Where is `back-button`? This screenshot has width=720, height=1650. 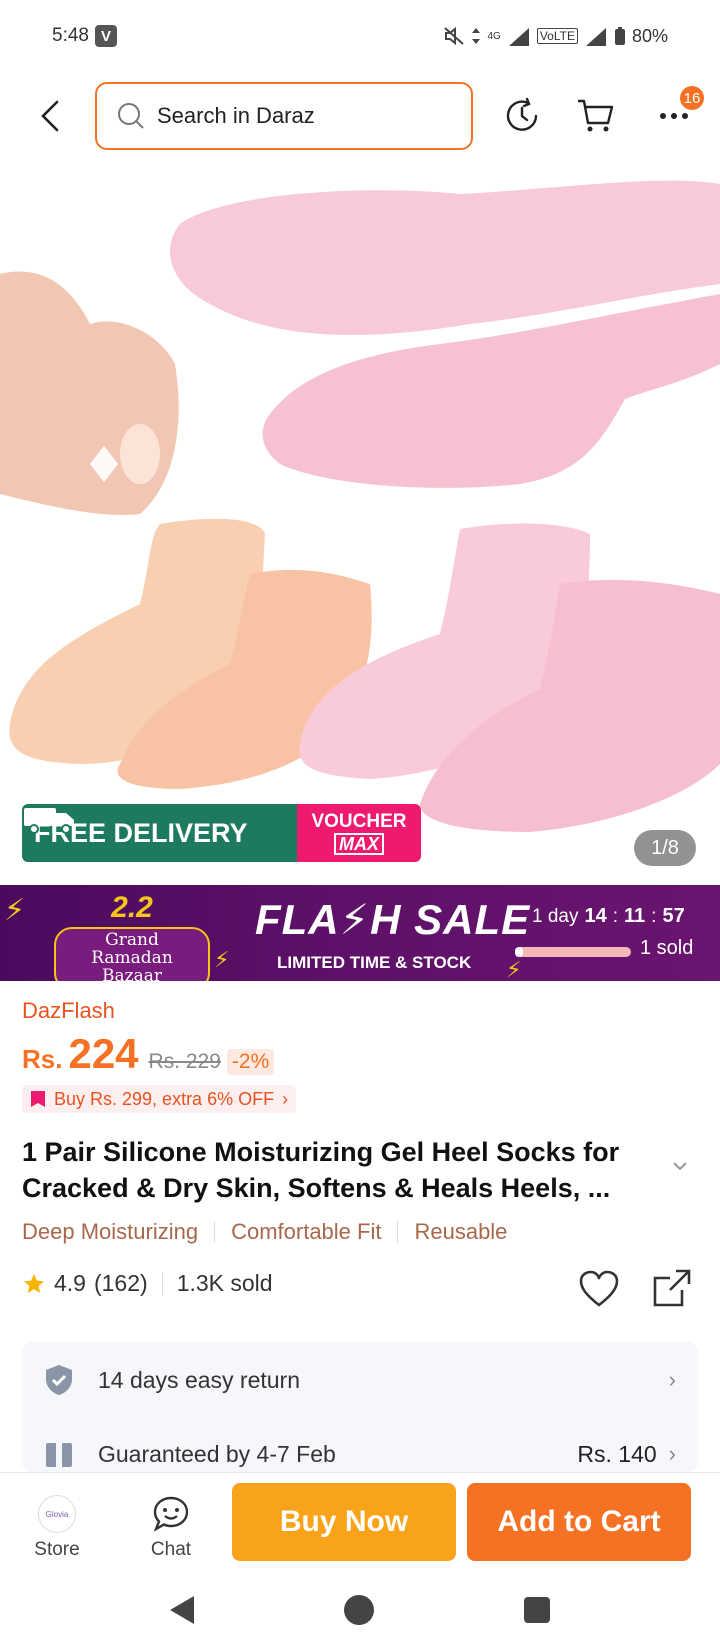
back-button is located at coordinates (50, 116).